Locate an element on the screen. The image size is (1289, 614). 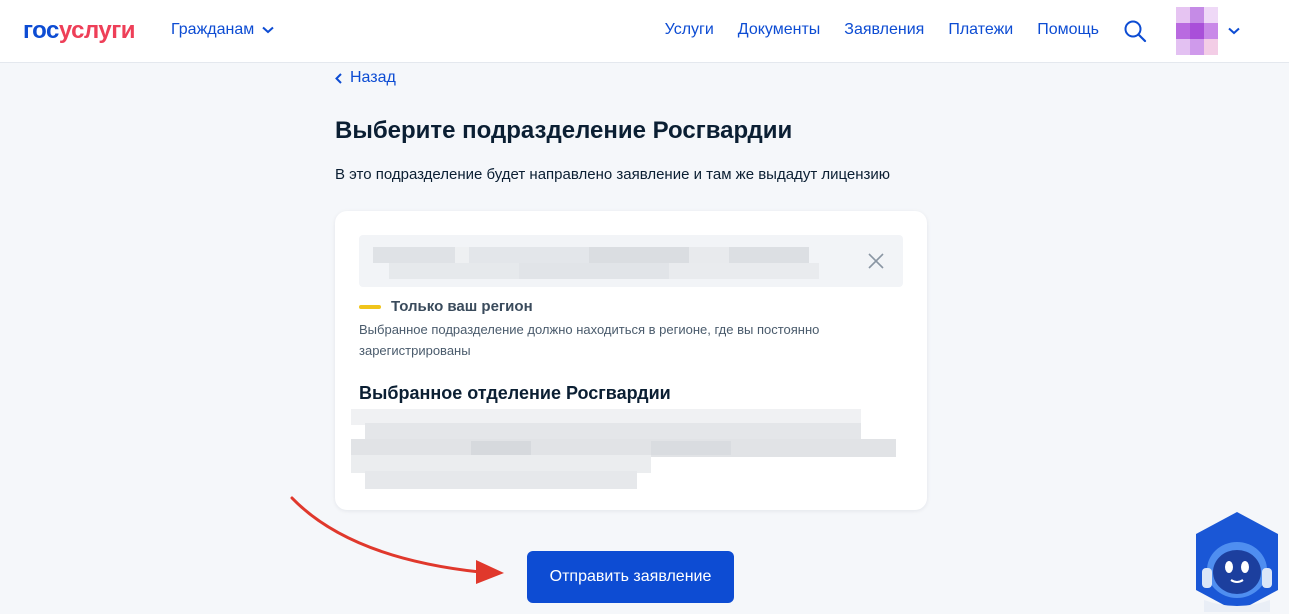
audience-label: Гражданам is located at coordinates (213, 29).